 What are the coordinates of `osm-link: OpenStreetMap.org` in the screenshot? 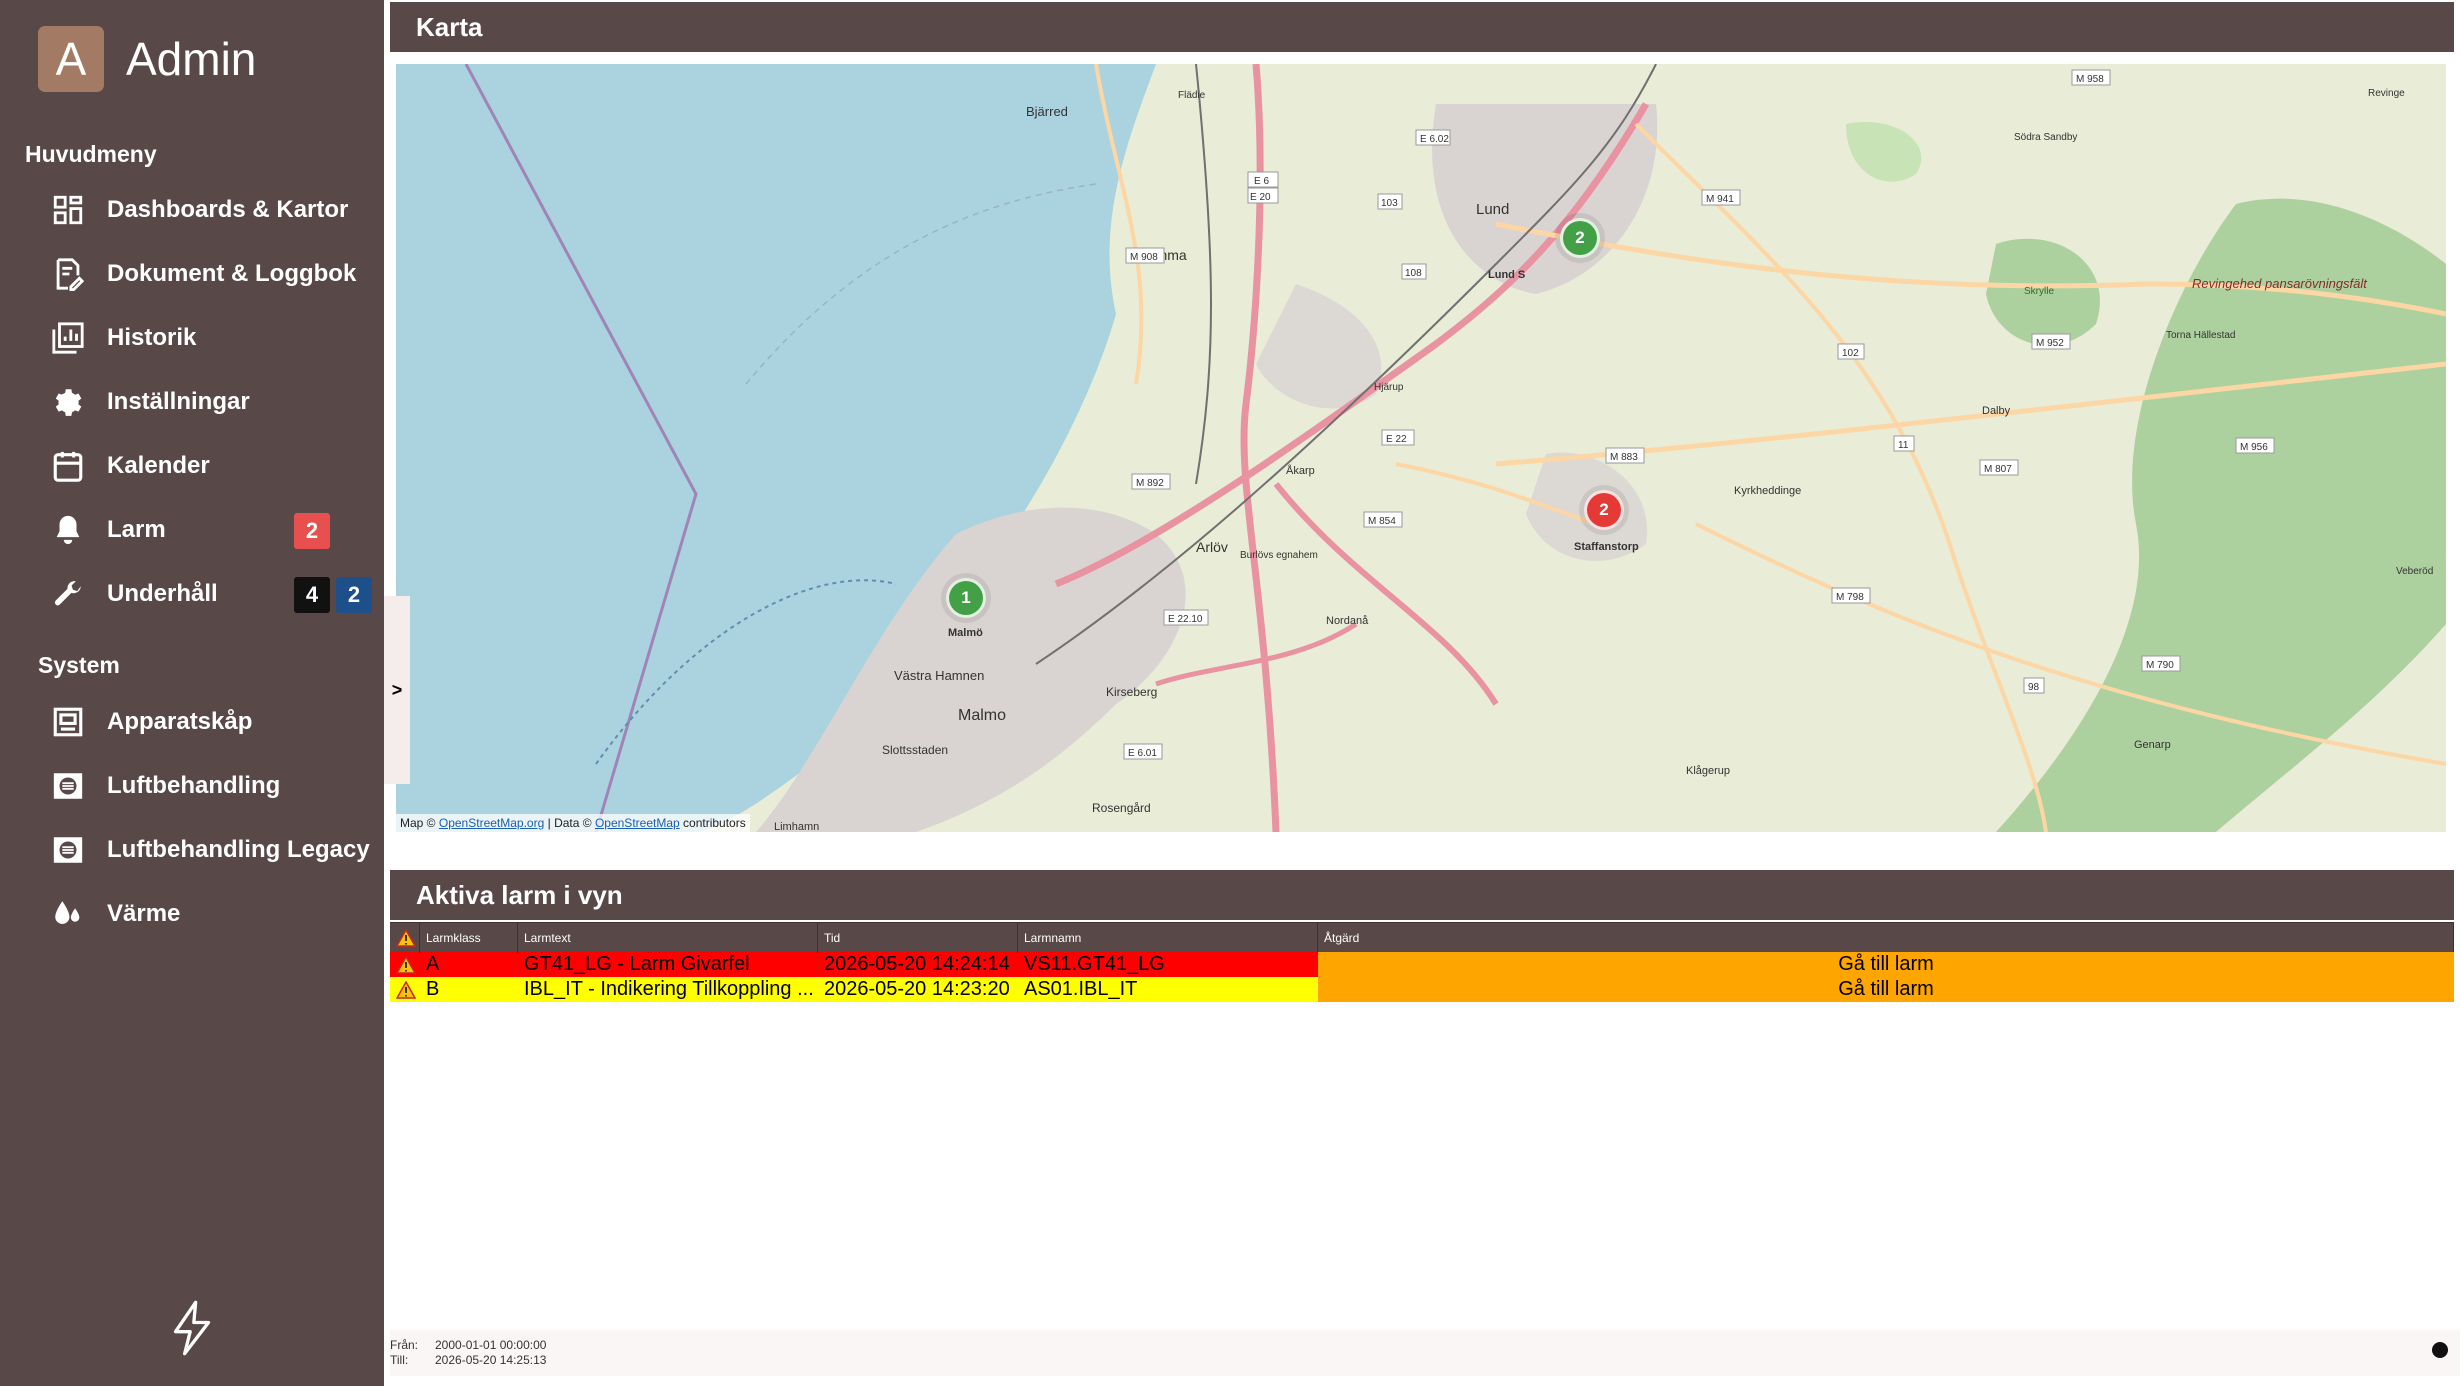 It's located at (491, 823).